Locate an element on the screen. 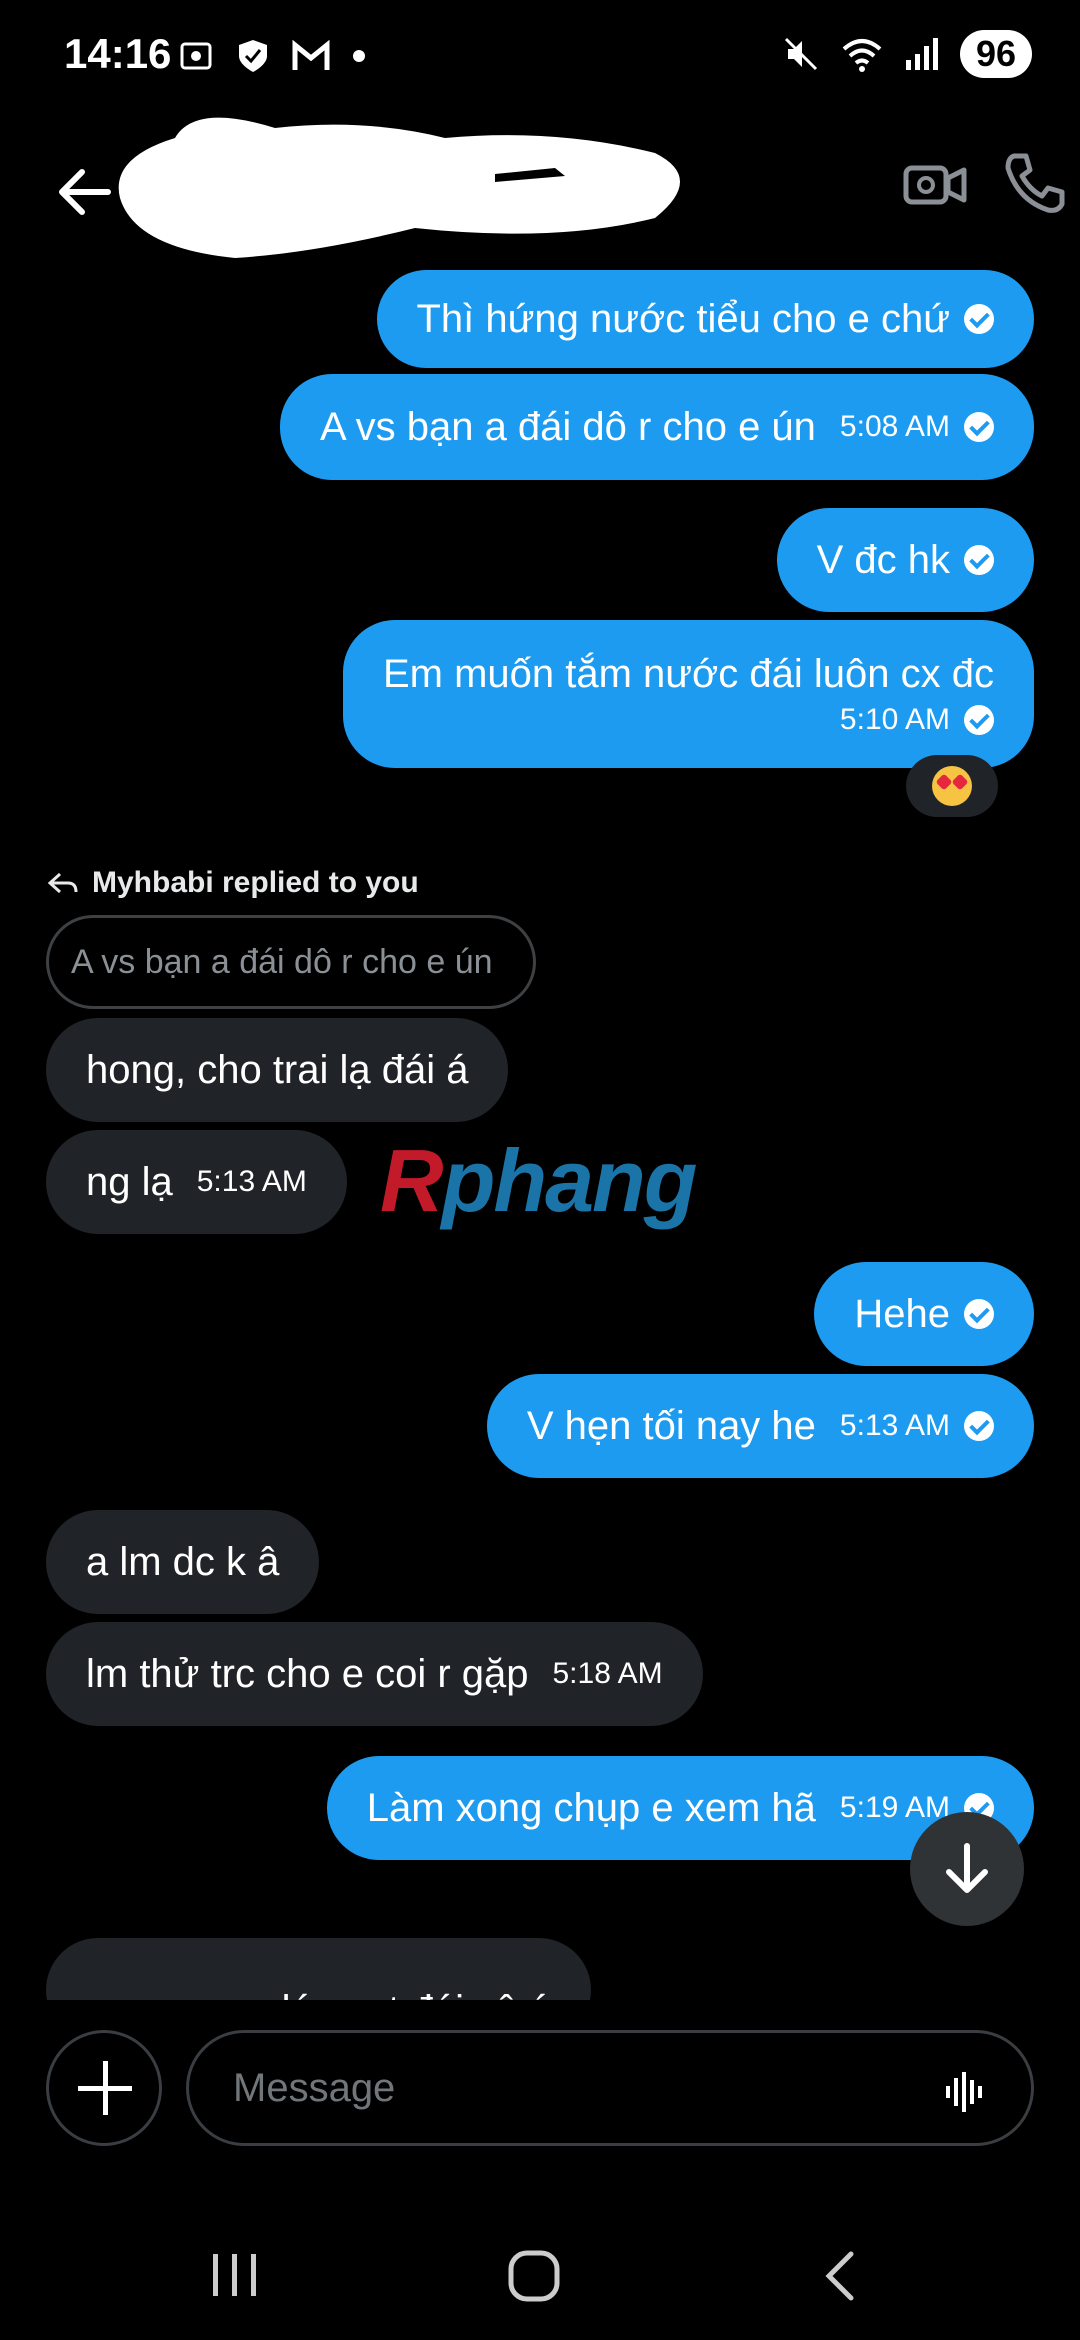  message-bubble-incoming: hong, cho trai lạ đái á is located at coordinates (277, 1070).